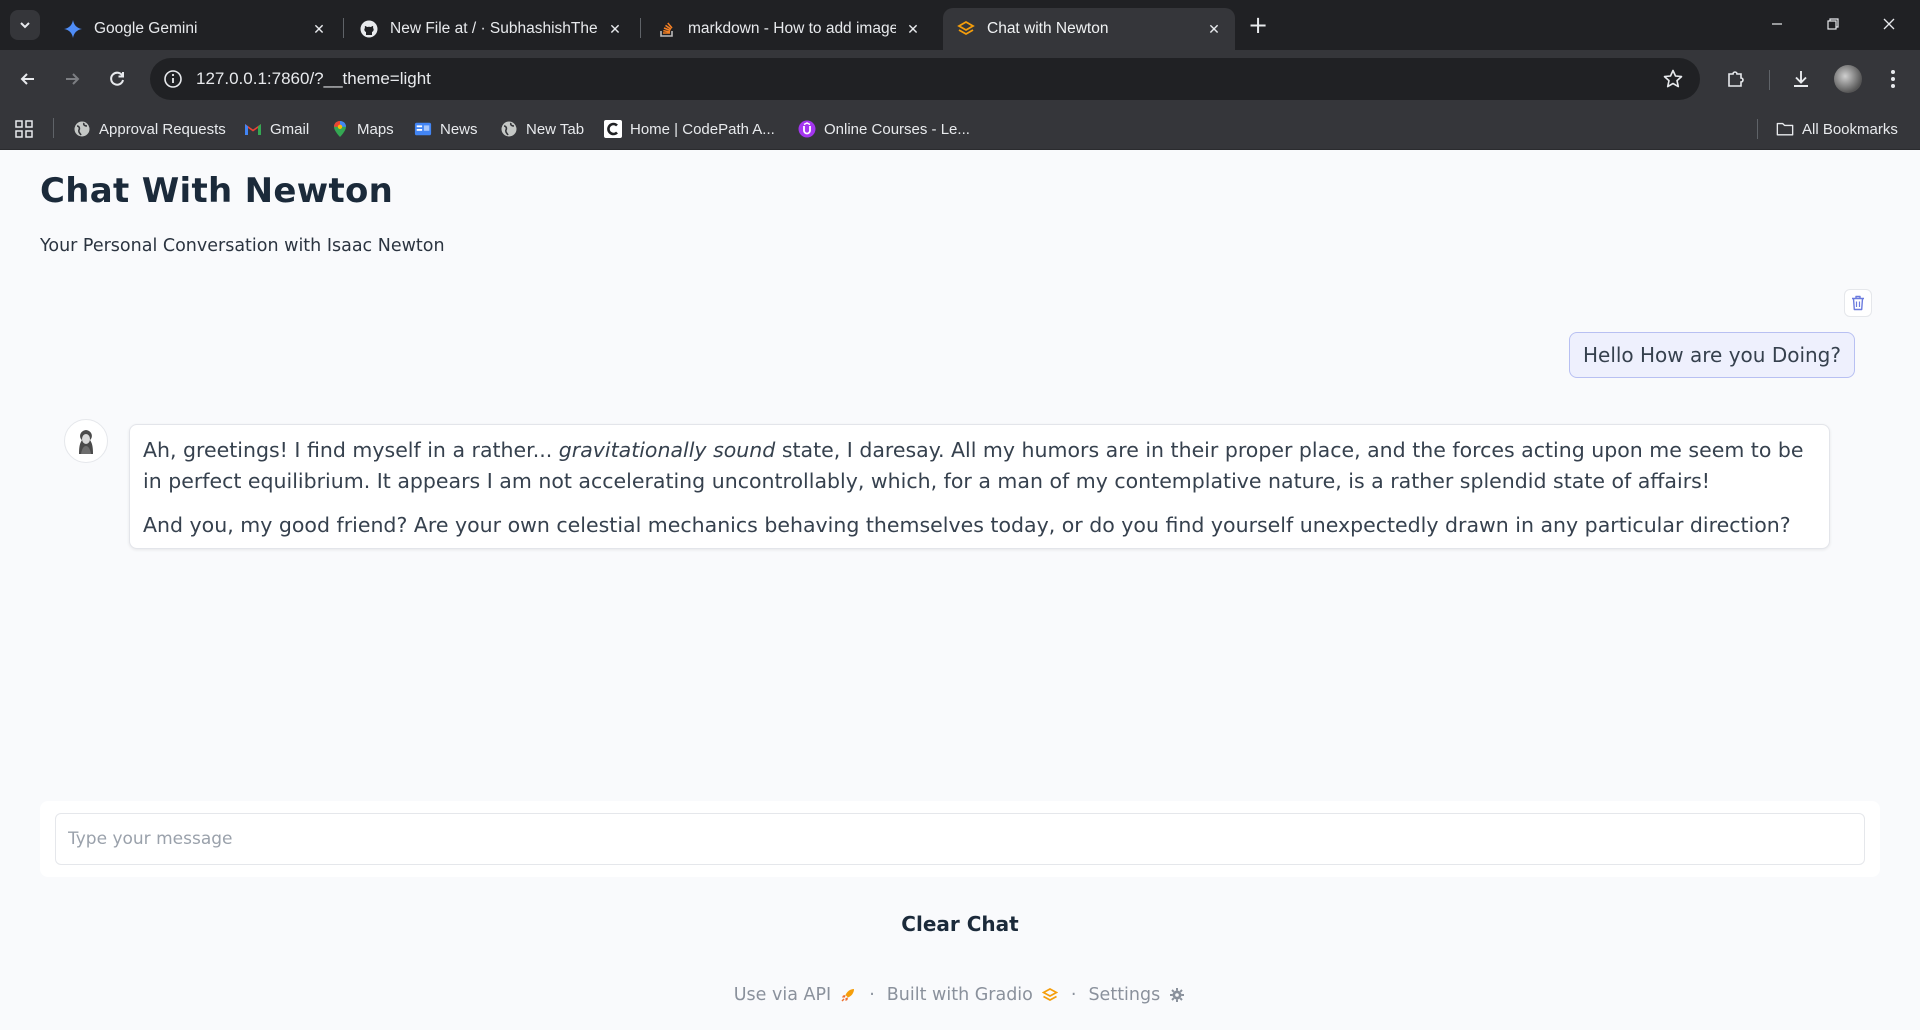  What do you see at coordinates (613, 129) in the screenshot?
I see `codepath-icon` at bounding box center [613, 129].